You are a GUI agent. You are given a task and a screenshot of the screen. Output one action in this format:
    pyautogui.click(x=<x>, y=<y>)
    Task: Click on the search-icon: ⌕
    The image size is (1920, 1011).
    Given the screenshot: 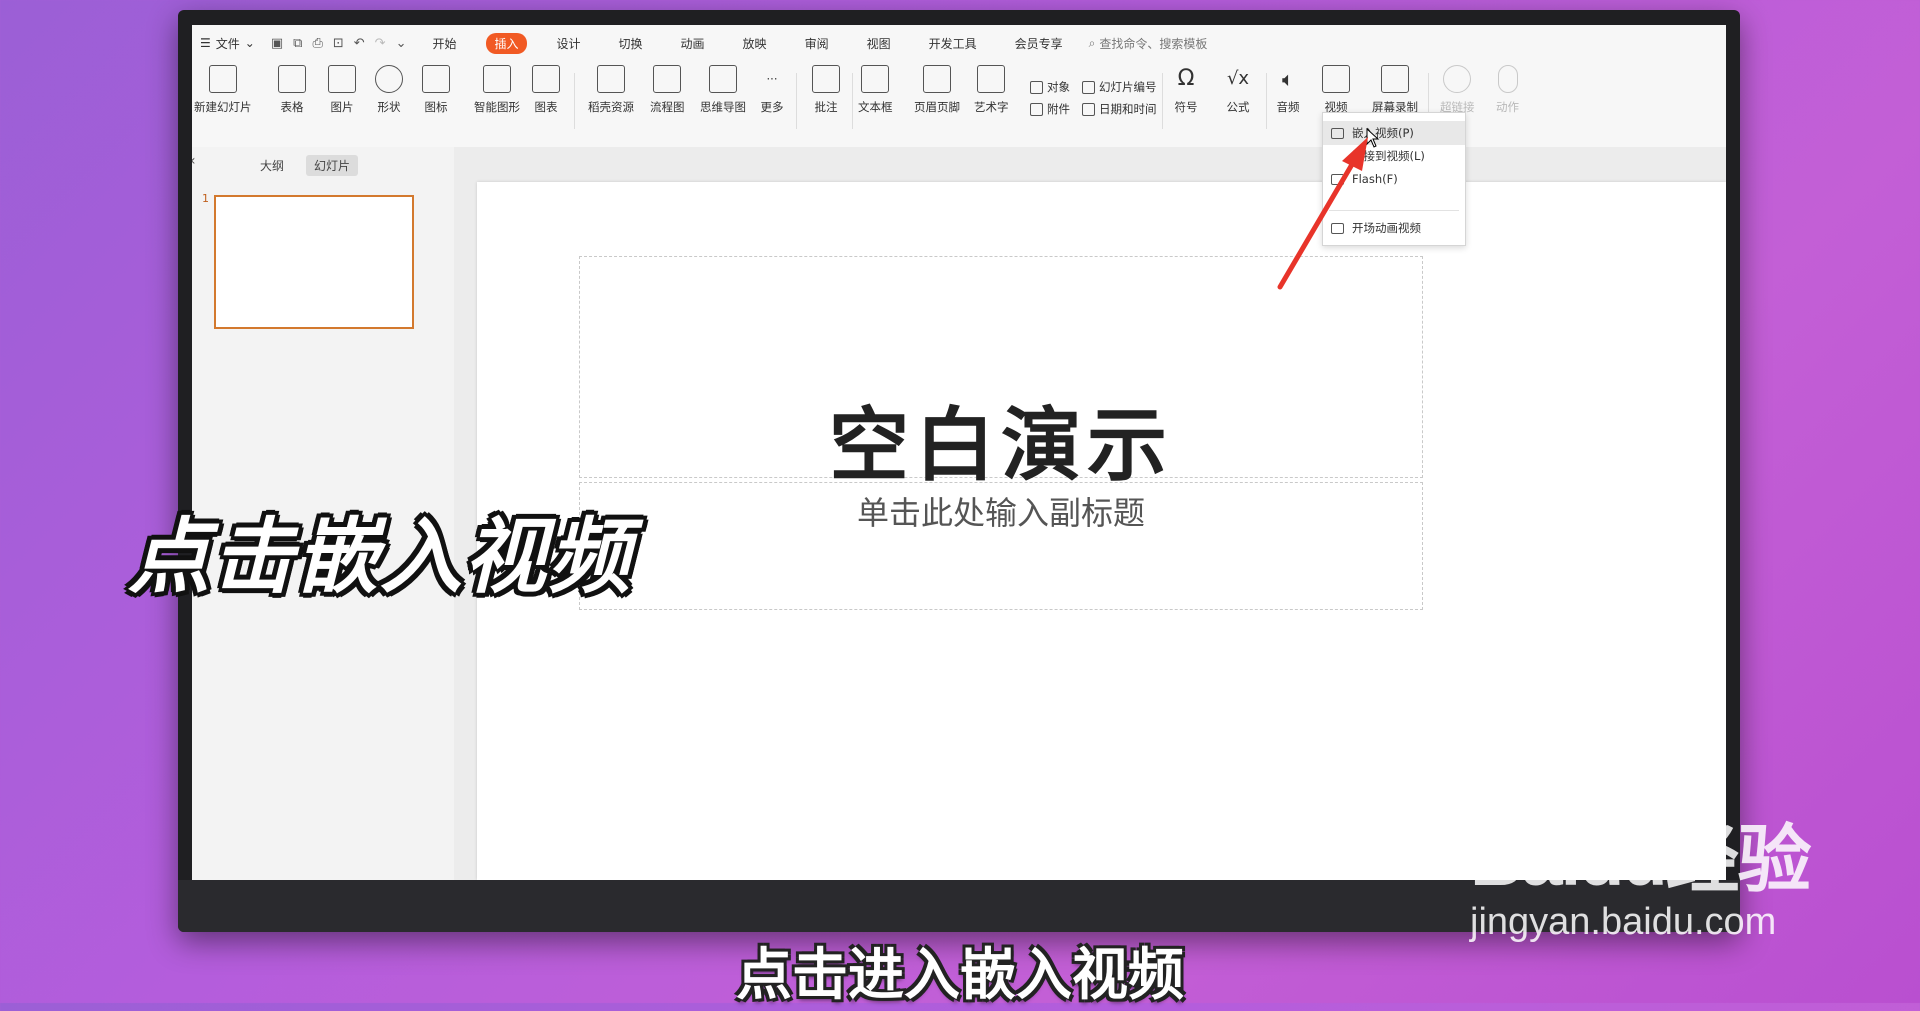 What is the action you would take?
    pyautogui.click(x=1092, y=42)
    